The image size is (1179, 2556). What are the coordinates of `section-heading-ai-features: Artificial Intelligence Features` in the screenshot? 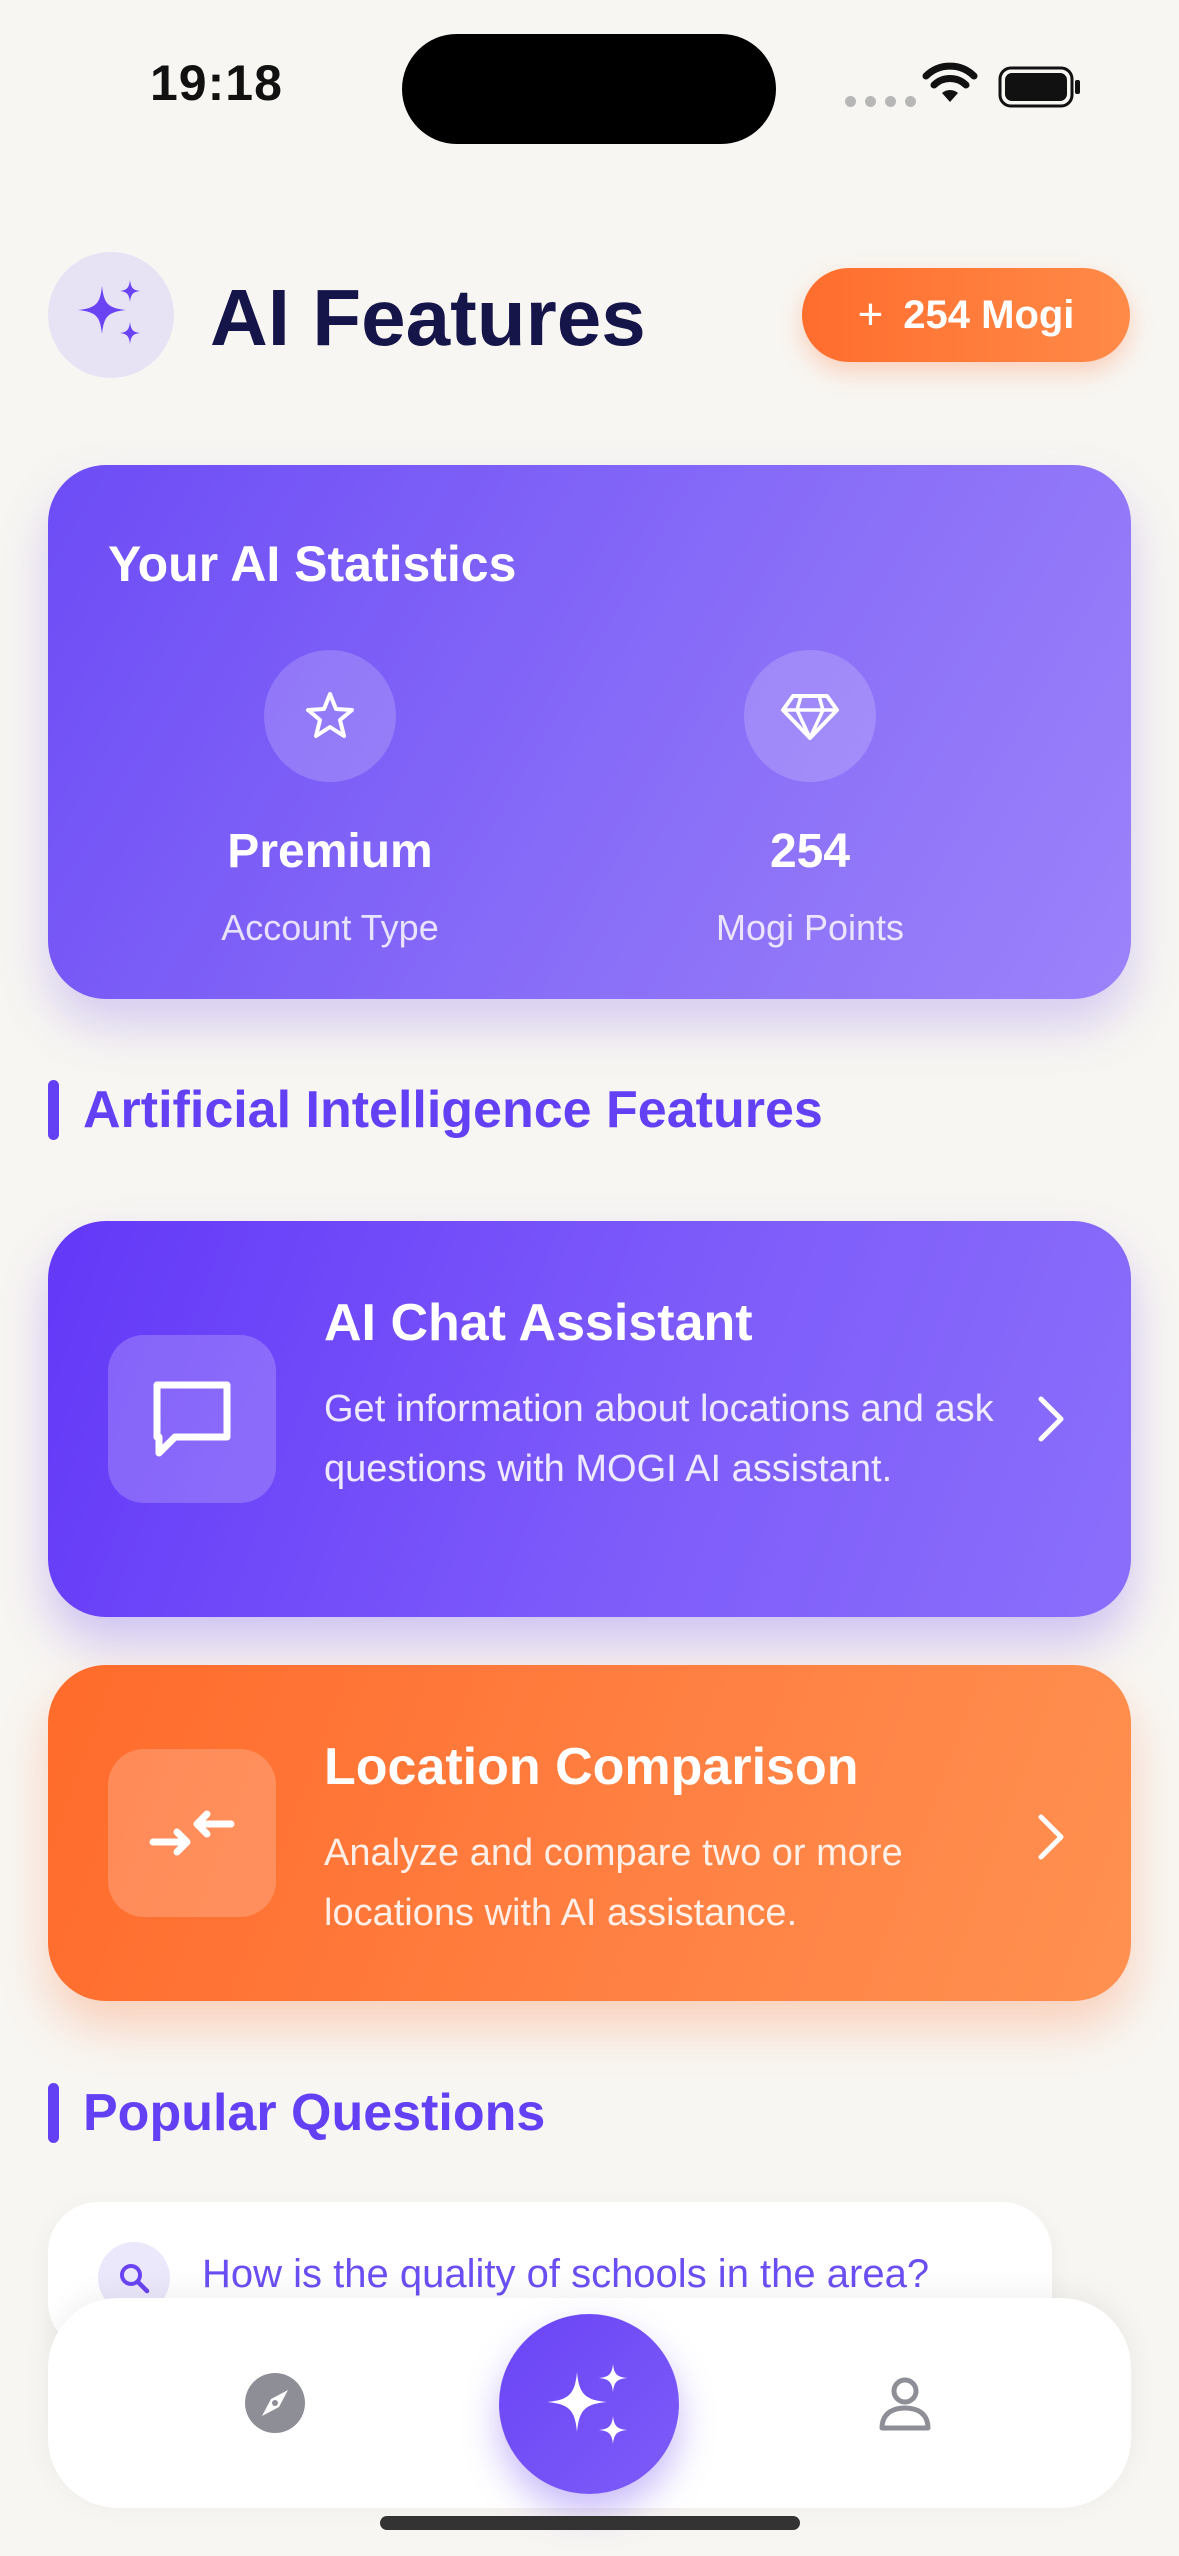 It's located at (435, 1110).